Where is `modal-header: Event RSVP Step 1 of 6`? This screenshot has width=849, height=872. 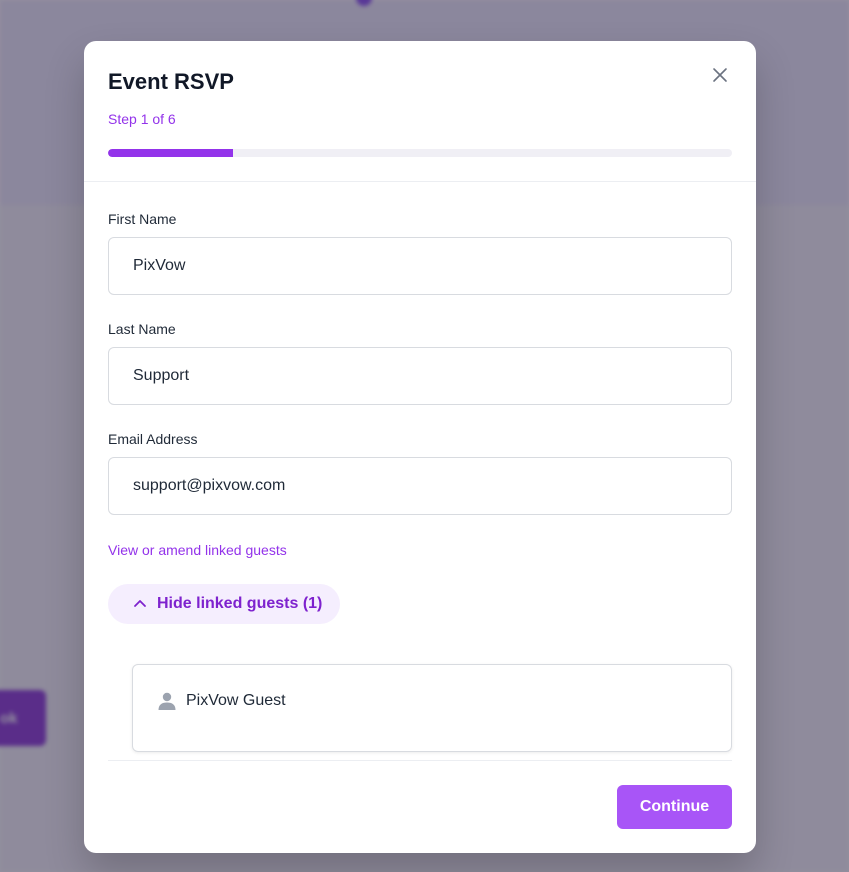 modal-header: Event RSVP Step 1 of 6 is located at coordinates (420, 111).